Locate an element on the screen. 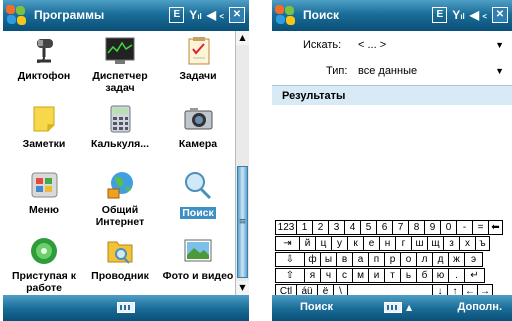 The image size is (512, 321). keyboard-key: ⬅ is located at coordinates (495, 227).